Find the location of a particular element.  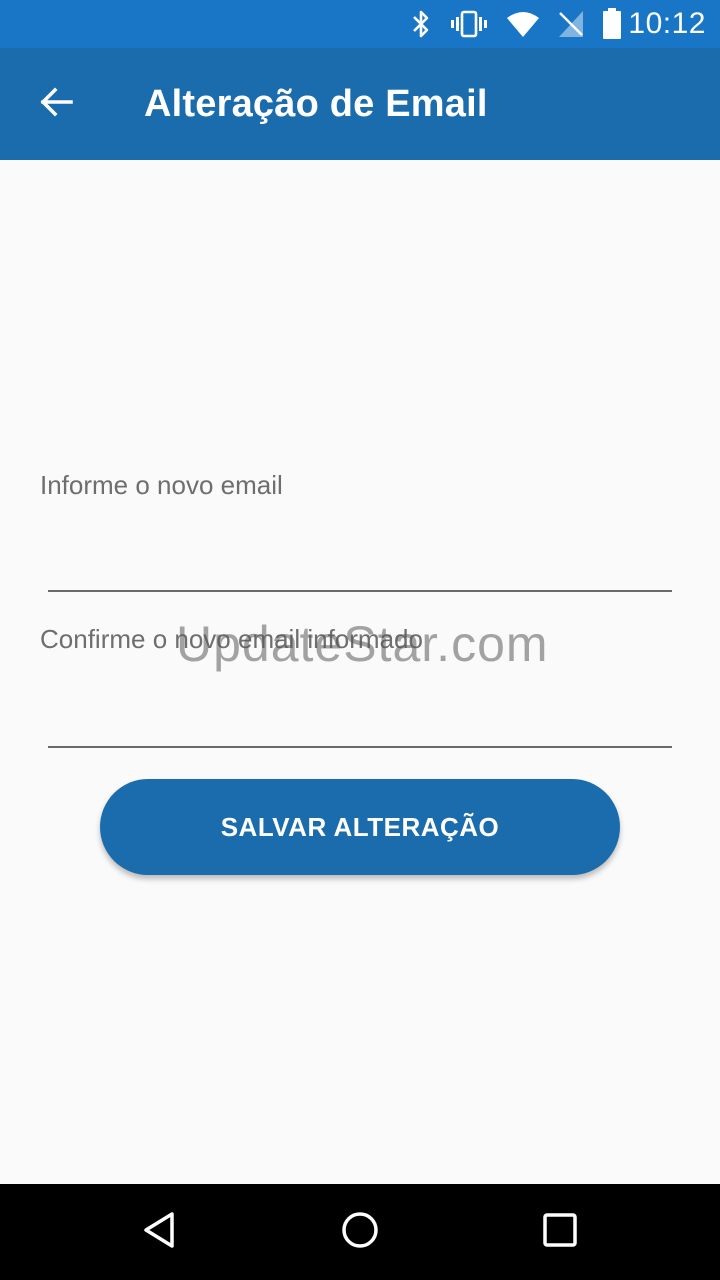

nav-back-button is located at coordinates (160, 1232).